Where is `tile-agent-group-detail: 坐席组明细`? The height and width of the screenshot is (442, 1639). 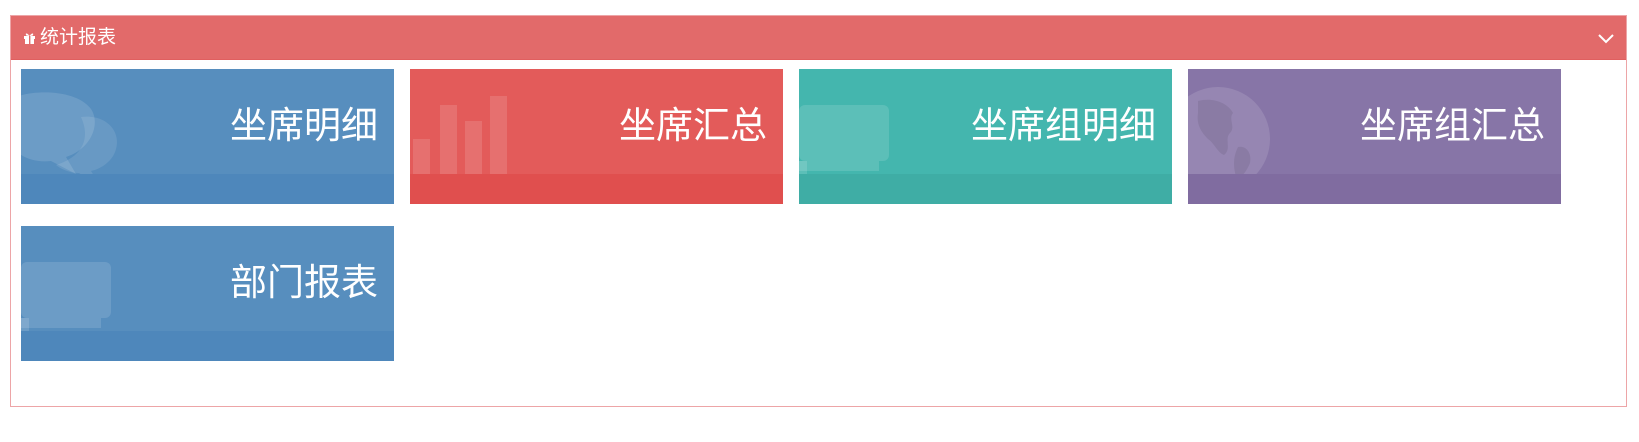 tile-agent-group-detail: 坐席组明细 is located at coordinates (985, 136).